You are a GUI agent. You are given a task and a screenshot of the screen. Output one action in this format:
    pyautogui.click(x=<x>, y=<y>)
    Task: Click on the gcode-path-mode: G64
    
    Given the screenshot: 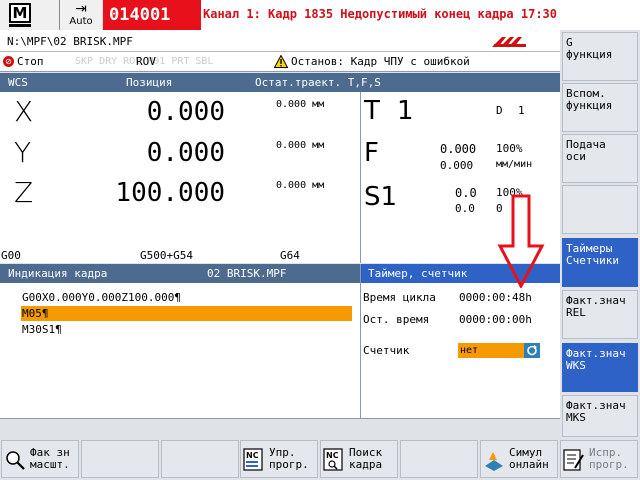 What is the action you would take?
    pyautogui.click(x=290, y=255)
    